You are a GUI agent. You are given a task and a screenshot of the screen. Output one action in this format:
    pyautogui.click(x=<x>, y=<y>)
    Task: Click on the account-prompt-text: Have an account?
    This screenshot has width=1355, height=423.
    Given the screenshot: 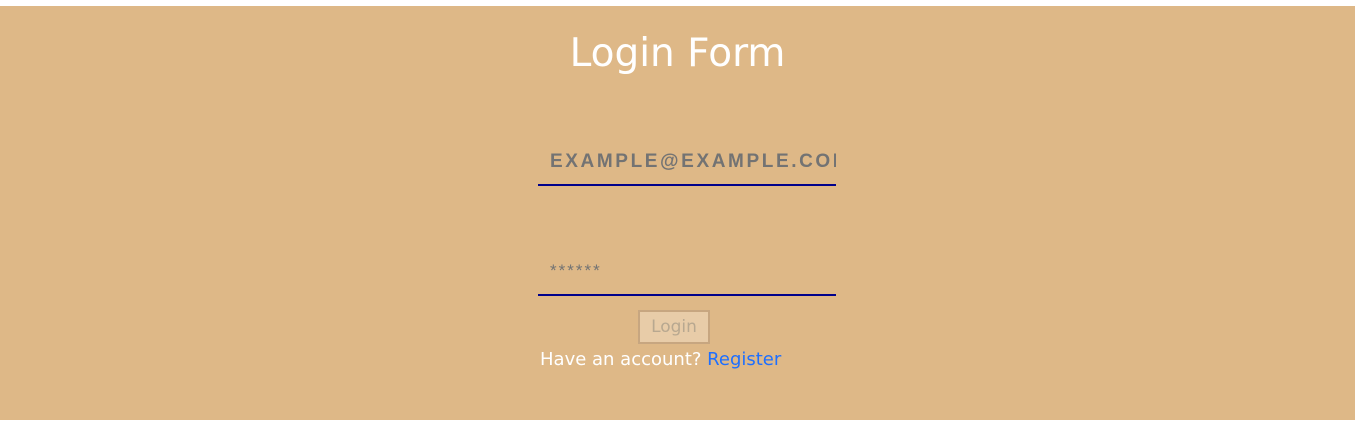 What is the action you would take?
    pyautogui.click(x=621, y=359)
    